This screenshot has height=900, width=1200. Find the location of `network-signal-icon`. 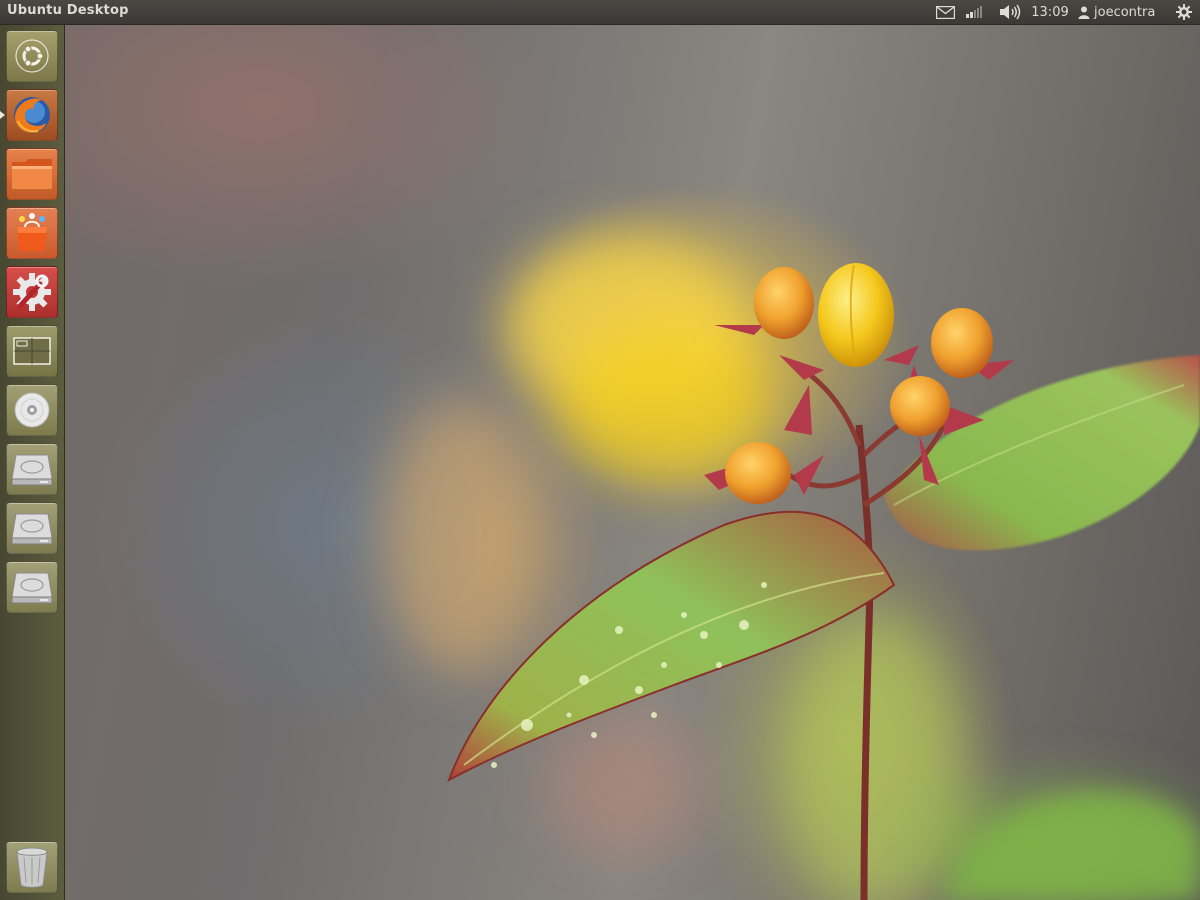

network-signal-icon is located at coordinates (974, 12).